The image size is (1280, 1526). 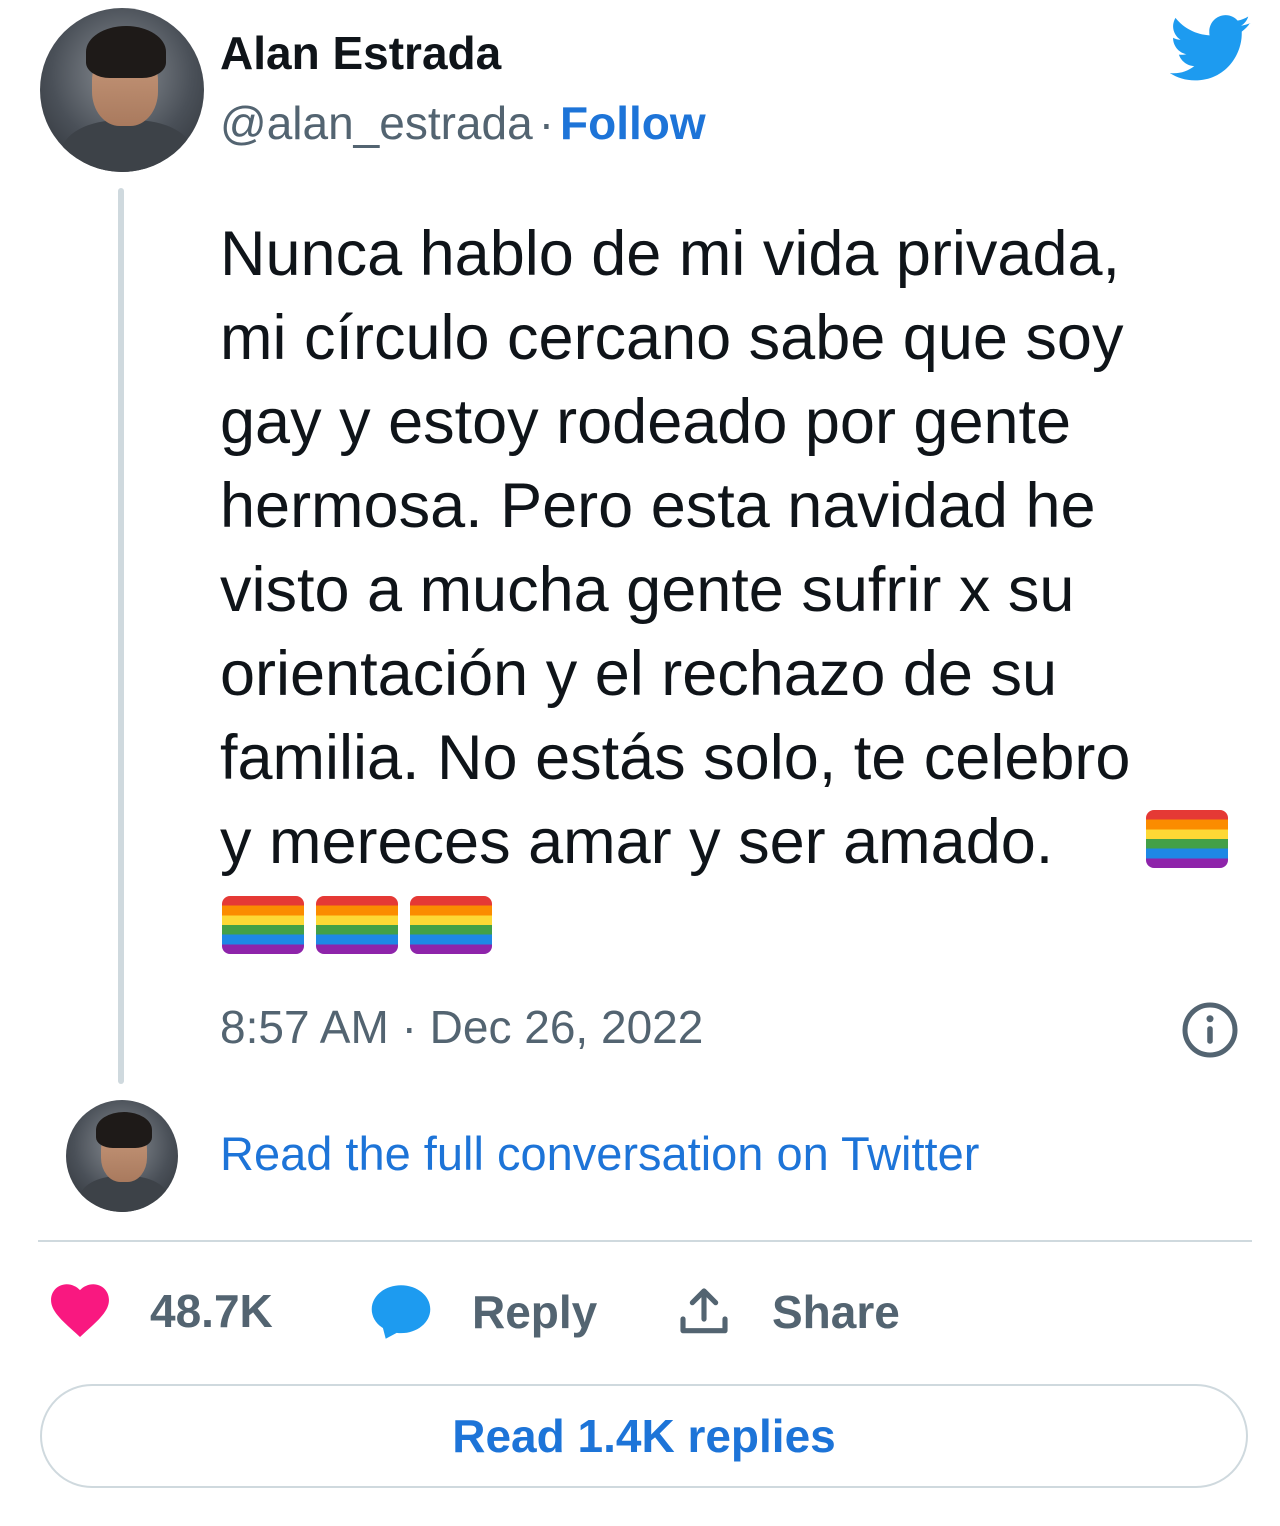 I want to click on reply-label: Reply, so click(x=535, y=1312).